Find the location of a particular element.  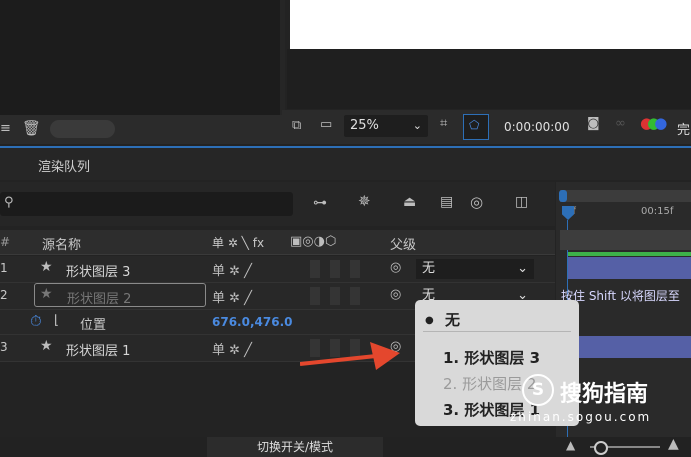

timeline-tab-bar: 渲染队列 is located at coordinates (345, 164).